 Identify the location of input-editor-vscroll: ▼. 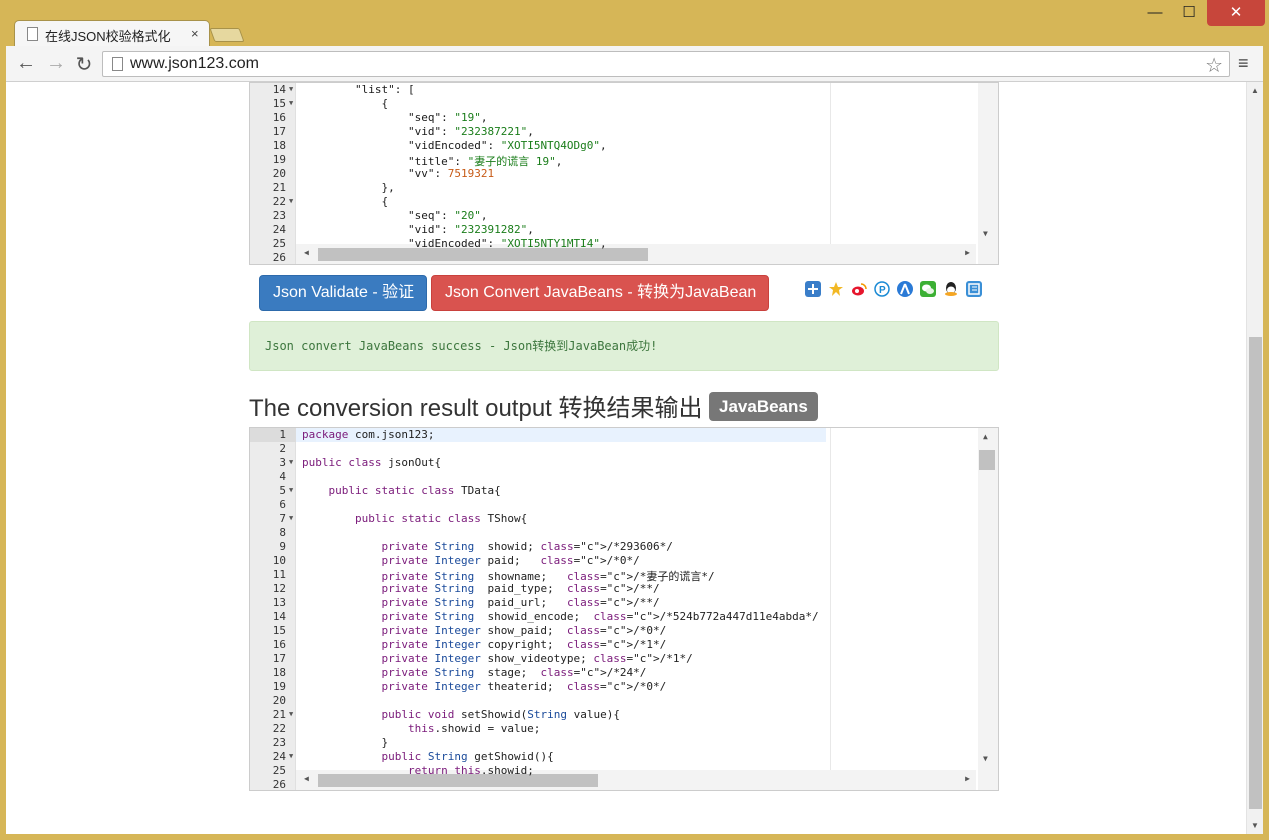
(988, 173).